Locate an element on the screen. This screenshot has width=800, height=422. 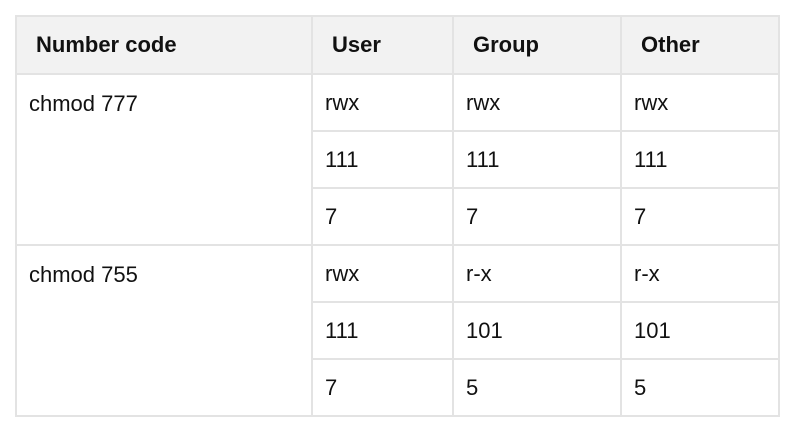
group-cell: rwx is located at coordinates (537, 102).